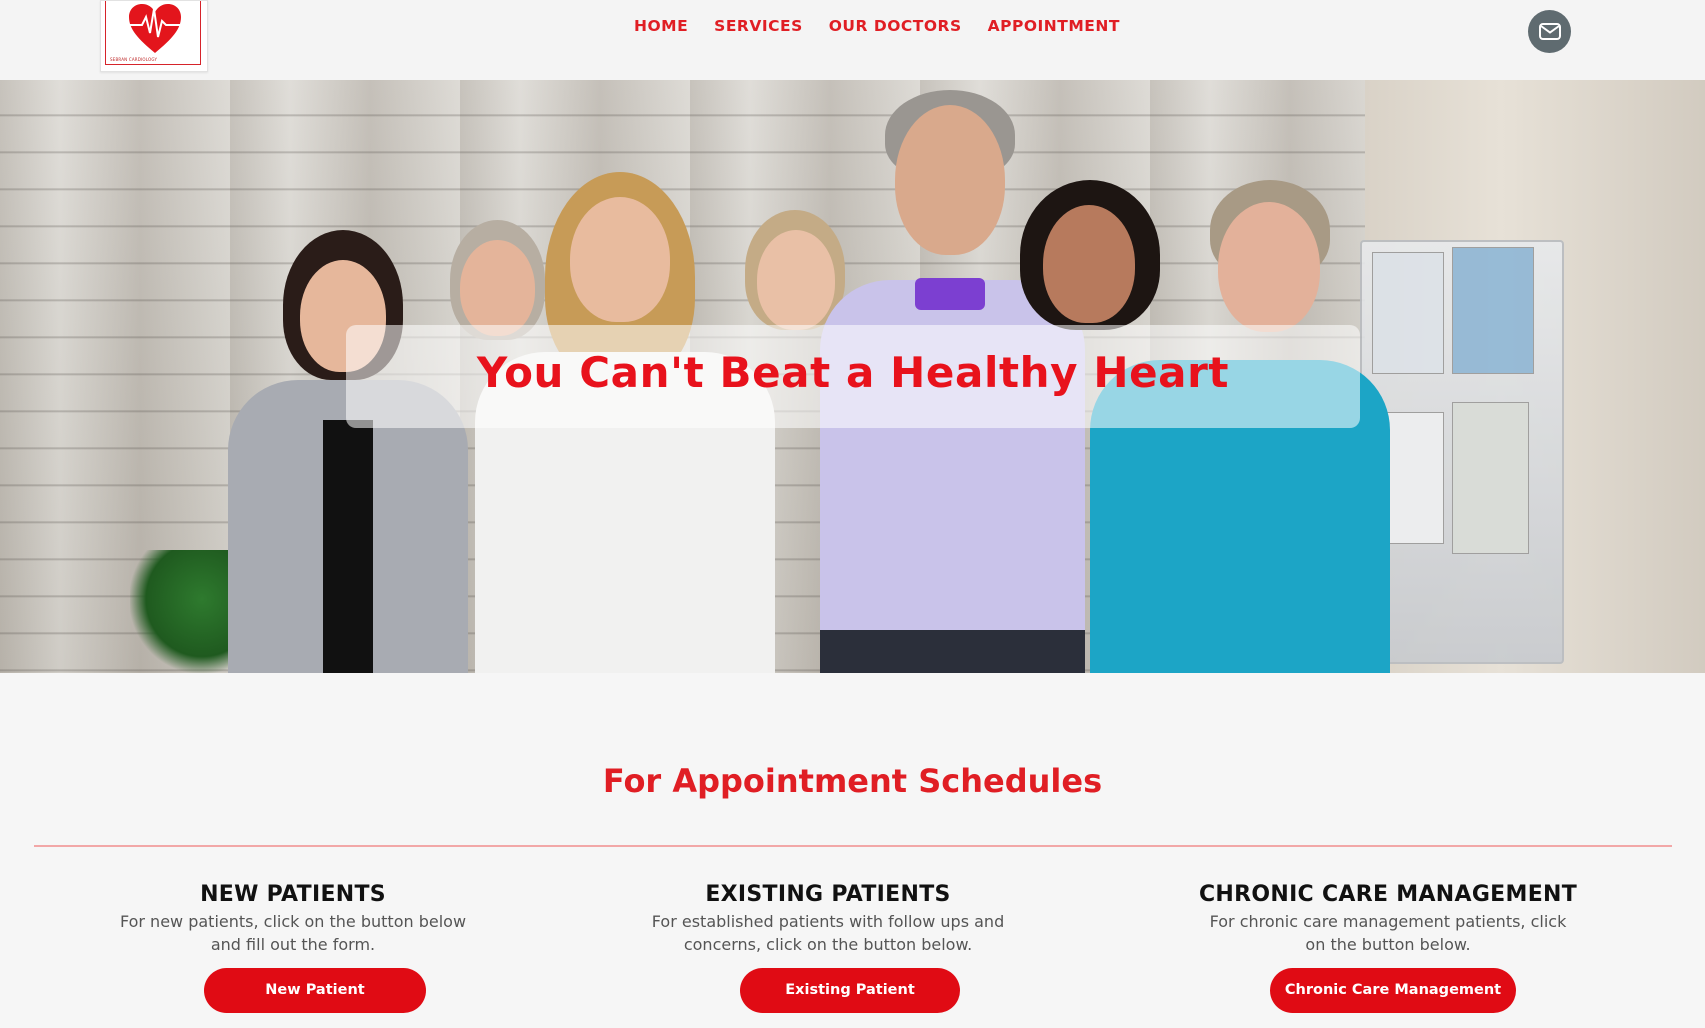 This screenshot has width=1705, height=1028. Describe the element at coordinates (758, 26) in the screenshot. I see `nav-services: SERVICES` at that location.